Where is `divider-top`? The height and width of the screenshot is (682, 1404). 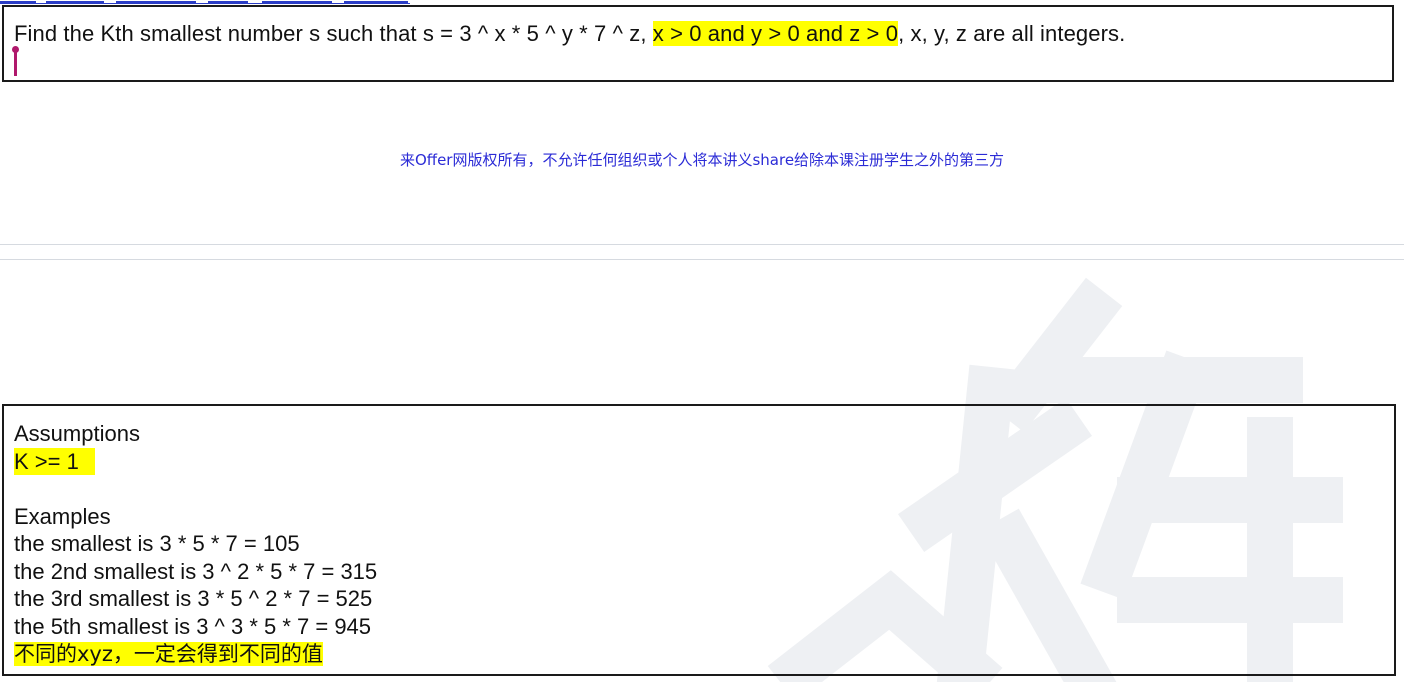 divider-top is located at coordinates (702, 244).